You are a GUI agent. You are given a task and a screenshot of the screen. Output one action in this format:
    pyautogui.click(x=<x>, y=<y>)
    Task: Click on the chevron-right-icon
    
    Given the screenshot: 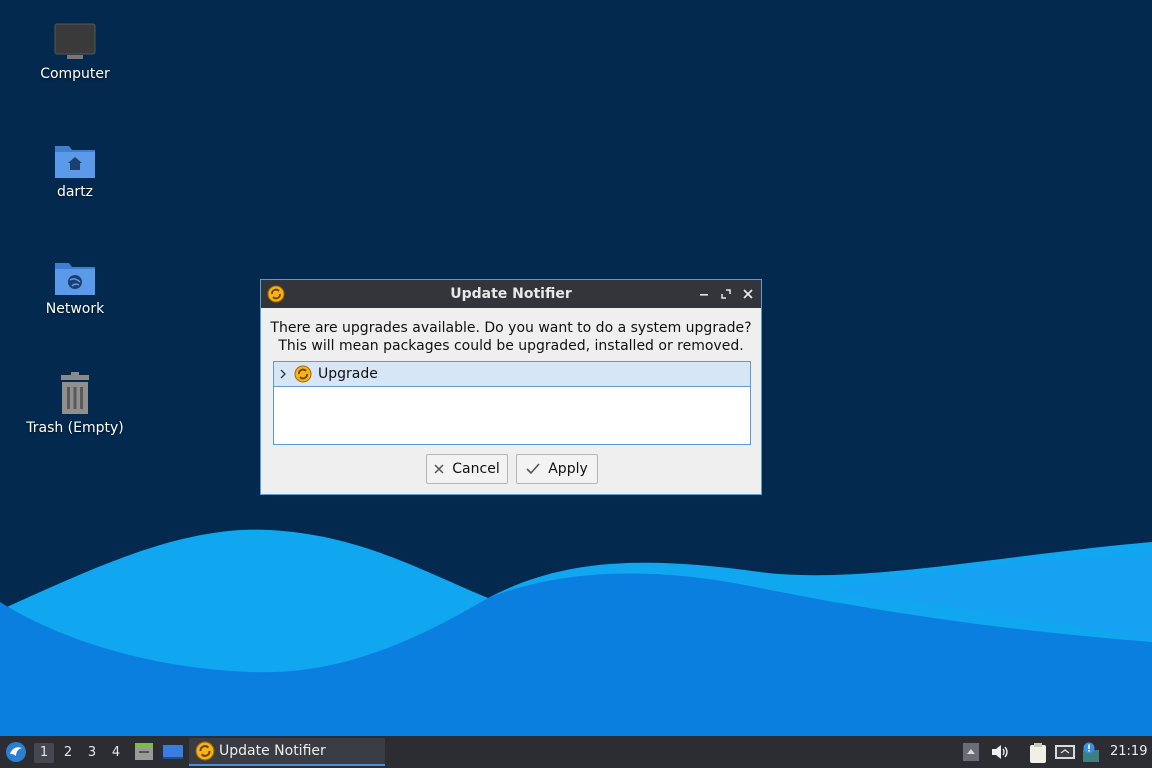 What is the action you would take?
    pyautogui.click(x=283, y=374)
    